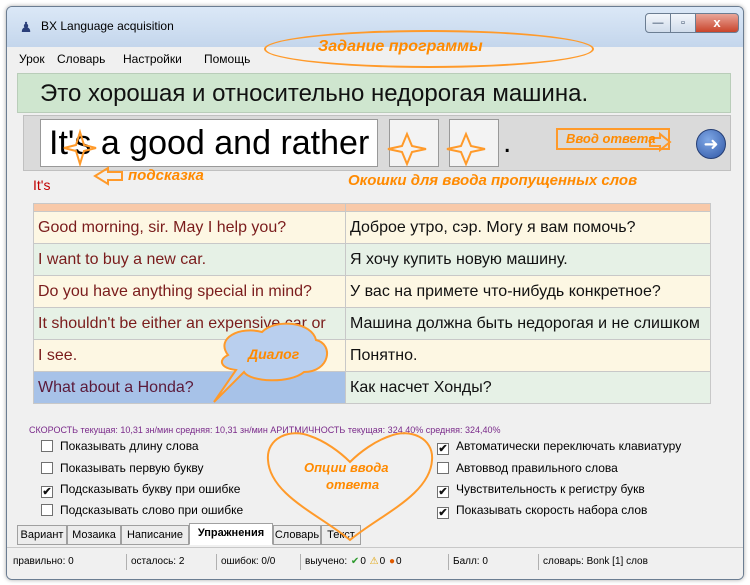  What do you see at coordinates (189, 227) in the screenshot?
I see `dialog-en-cell: Good morning, sir. May I help you?` at bounding box center [189, 227].